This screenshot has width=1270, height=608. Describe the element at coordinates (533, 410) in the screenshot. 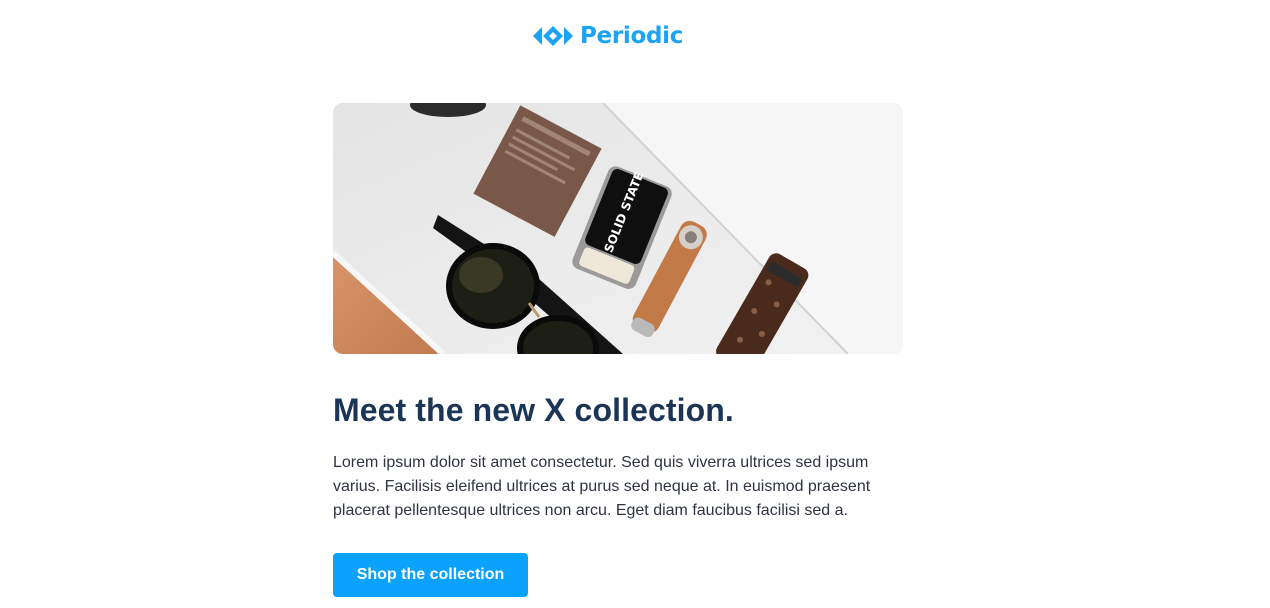

I see `headline: Meet the new X collection.` at that location.